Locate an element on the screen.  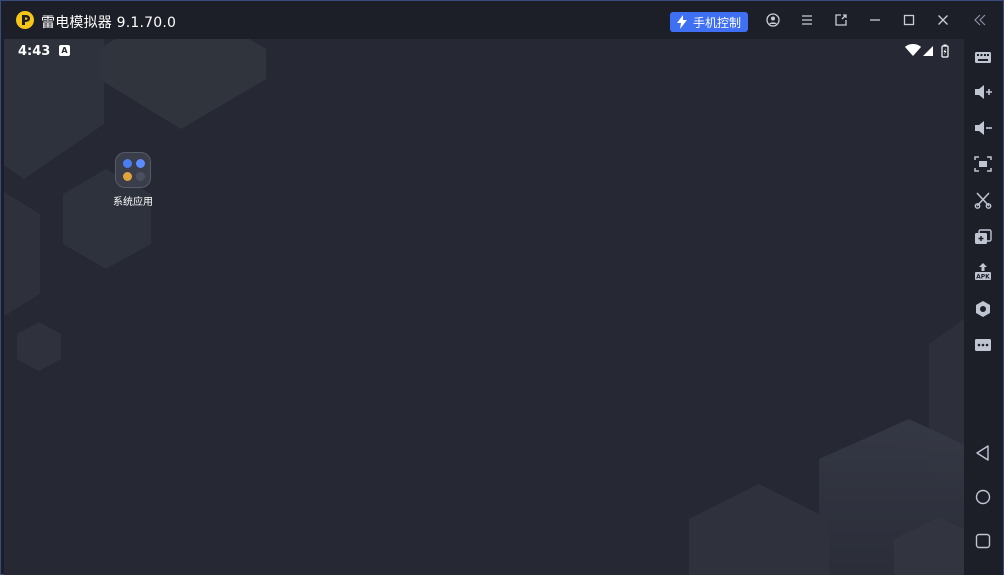
android-status-bar: 4:43 A is located at coordinates (484, 51).